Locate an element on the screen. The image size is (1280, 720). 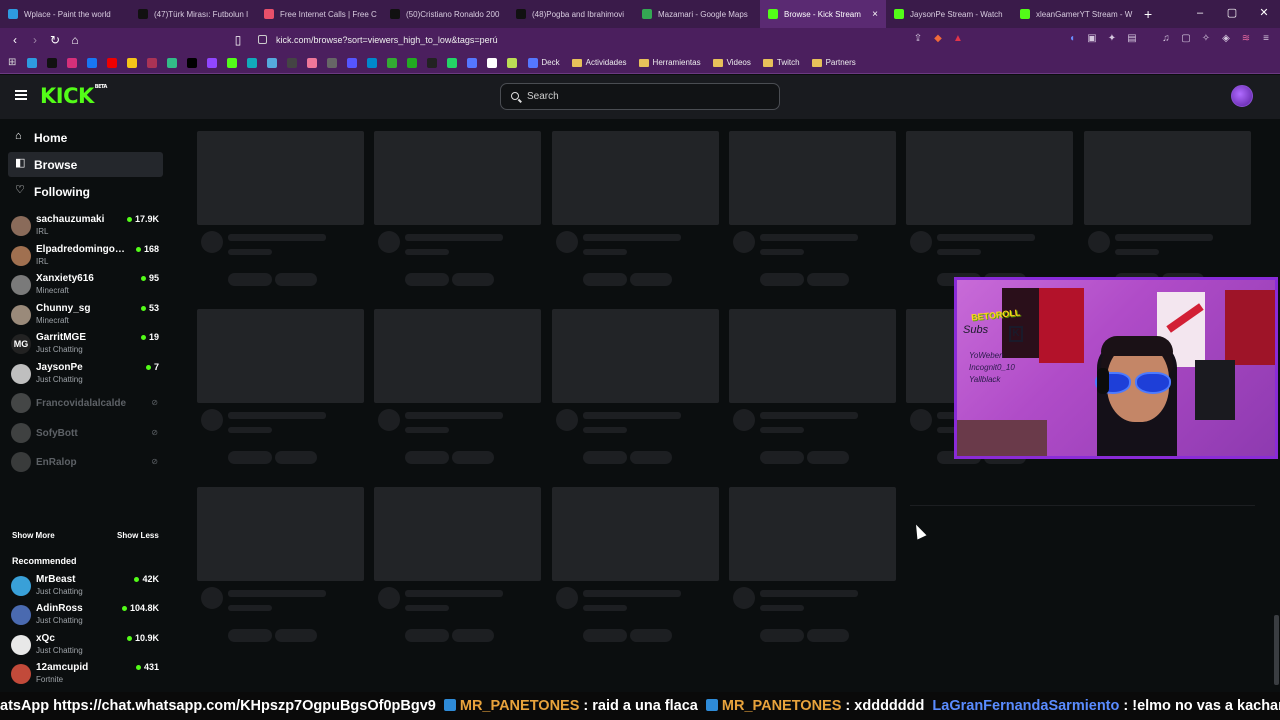
browser-tab: (47)Türk Mirası: Futbolun I is located at coordinates (193, 14).